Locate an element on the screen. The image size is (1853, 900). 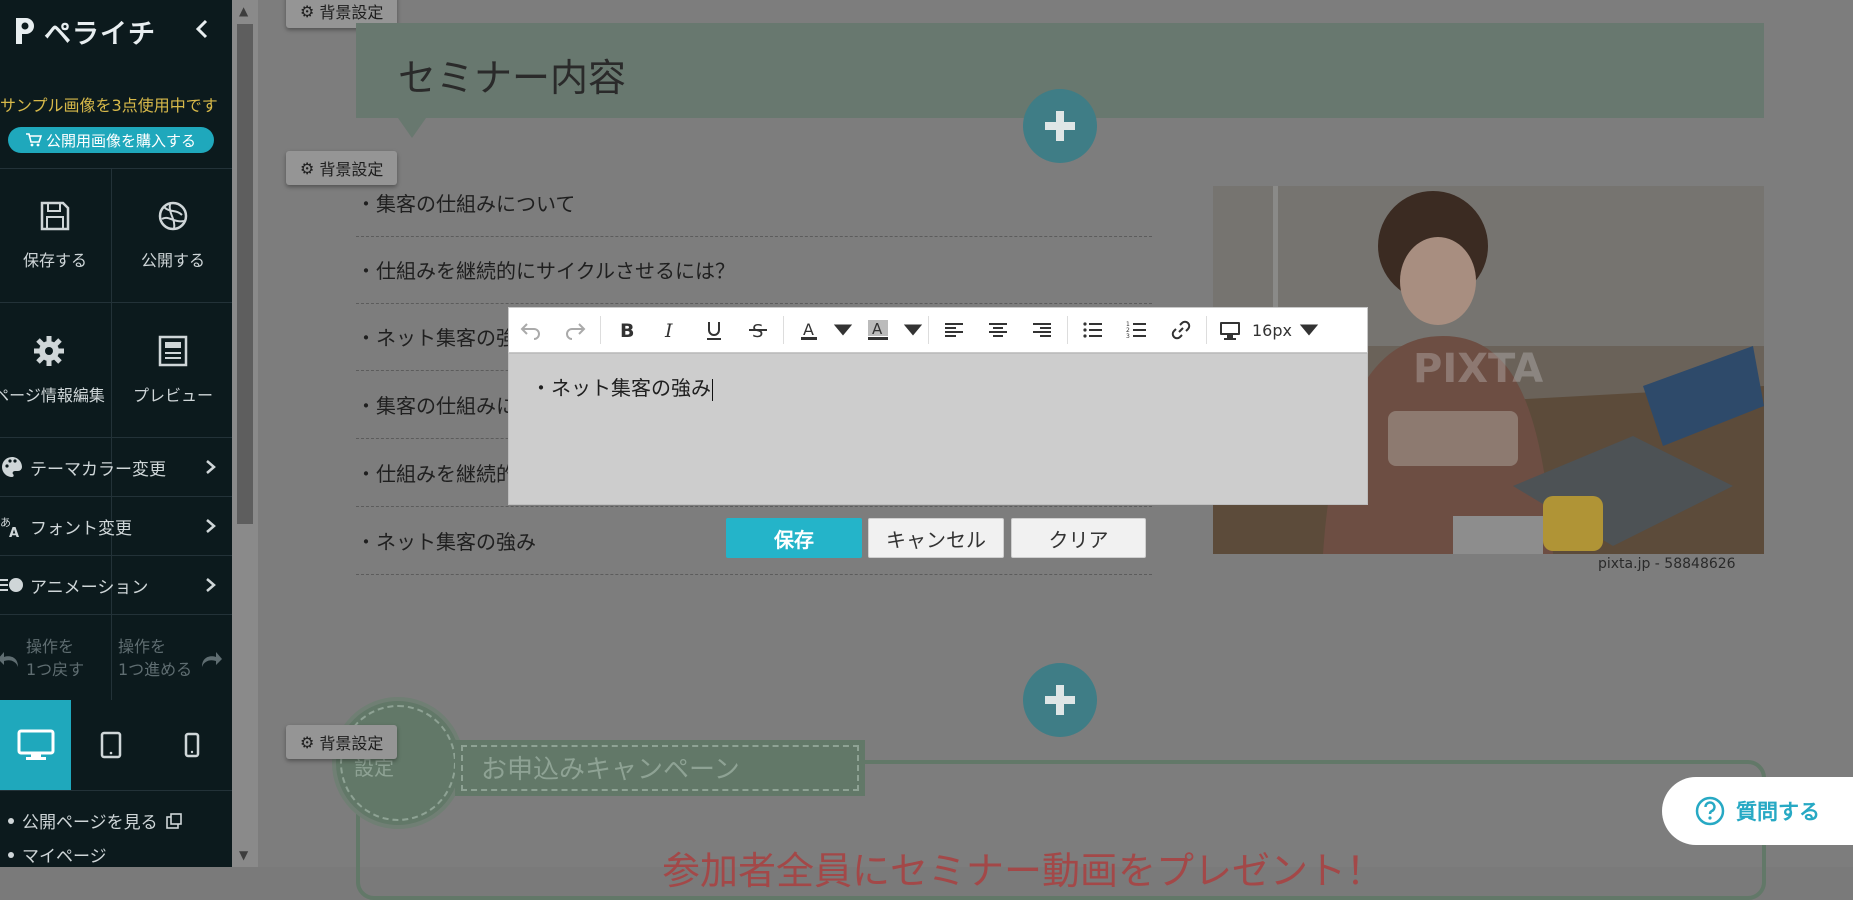
bold-icon: B is located at coordinates (627, 330).